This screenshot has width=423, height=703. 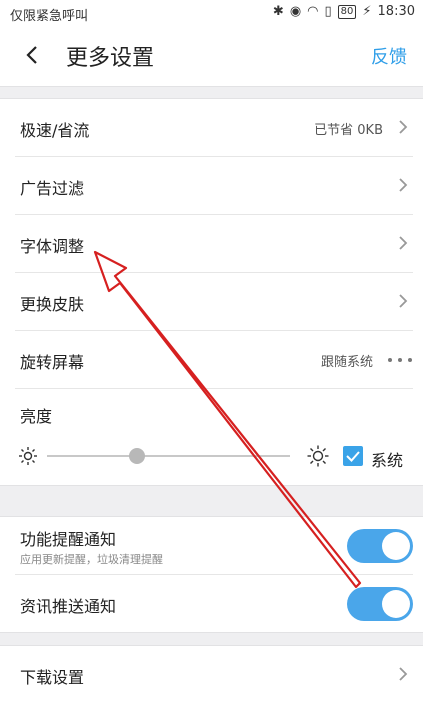 I want to click on setting-label: 功能提醒通知, so click(x=68, y=539).